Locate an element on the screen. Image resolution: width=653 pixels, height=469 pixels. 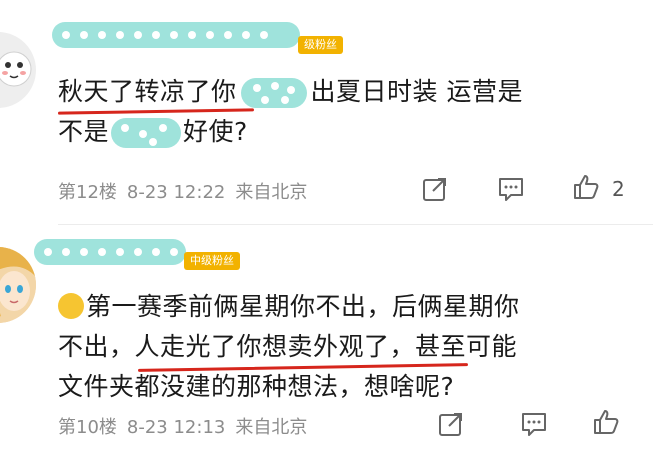
comment-text-line: 文件夹都没建的那种想法，想啥呢? is located at coordinates (256, 386).